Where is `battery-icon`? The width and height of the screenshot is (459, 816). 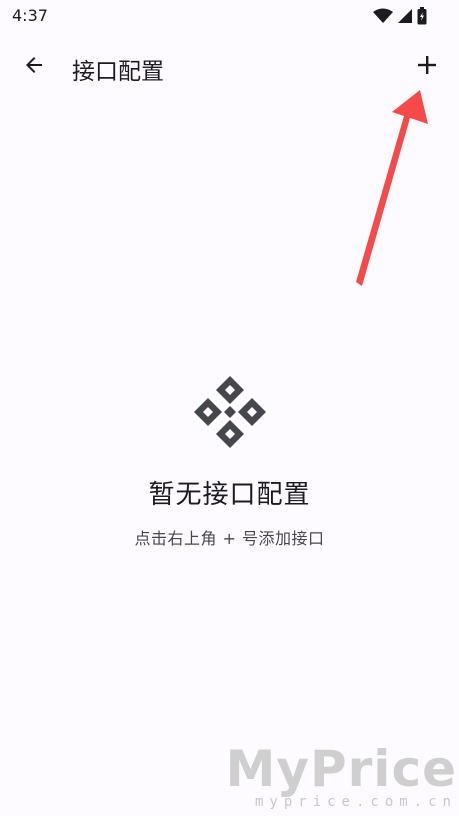
battery-icon is located at coordinates (422, 18).